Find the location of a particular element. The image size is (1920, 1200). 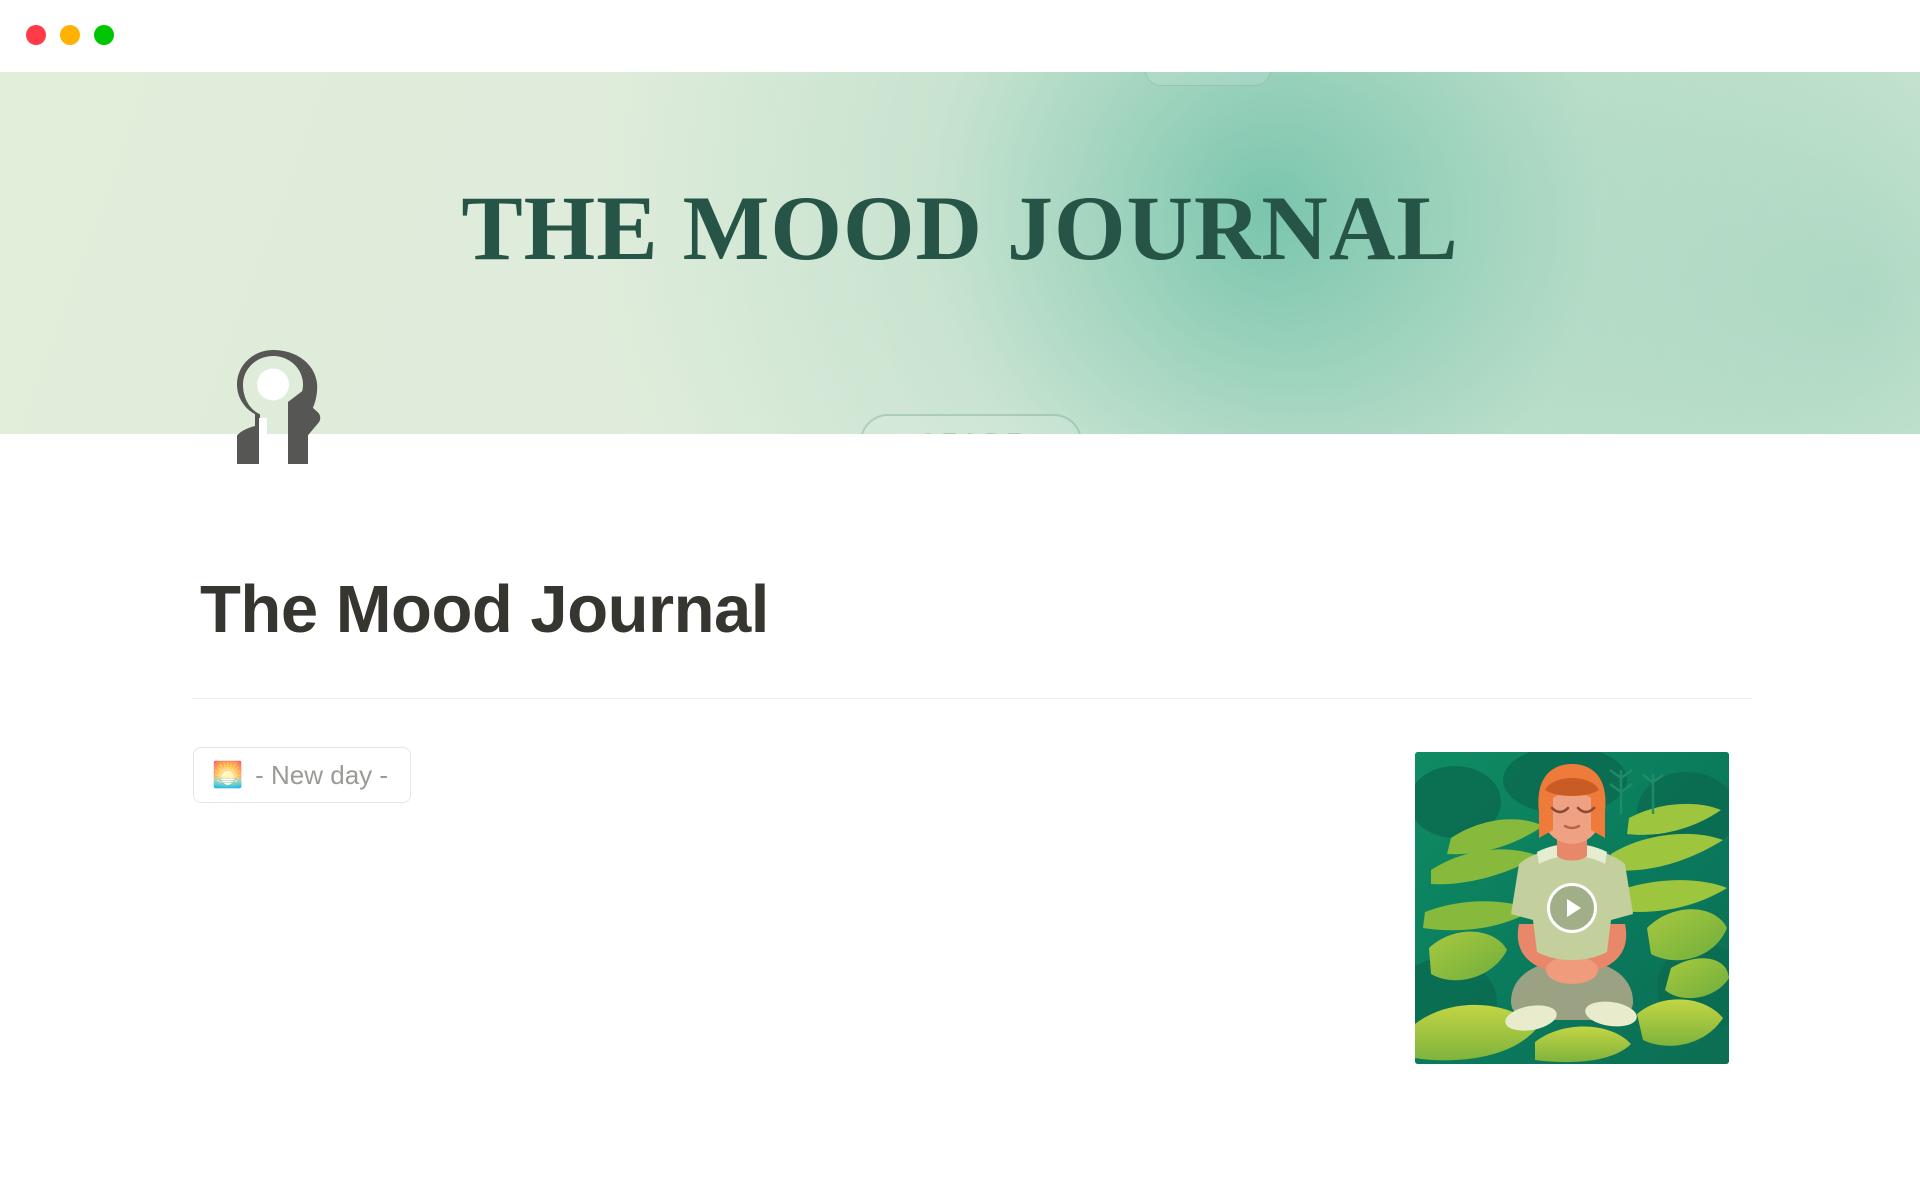

play-icon is located at coordinates (1572, 908).